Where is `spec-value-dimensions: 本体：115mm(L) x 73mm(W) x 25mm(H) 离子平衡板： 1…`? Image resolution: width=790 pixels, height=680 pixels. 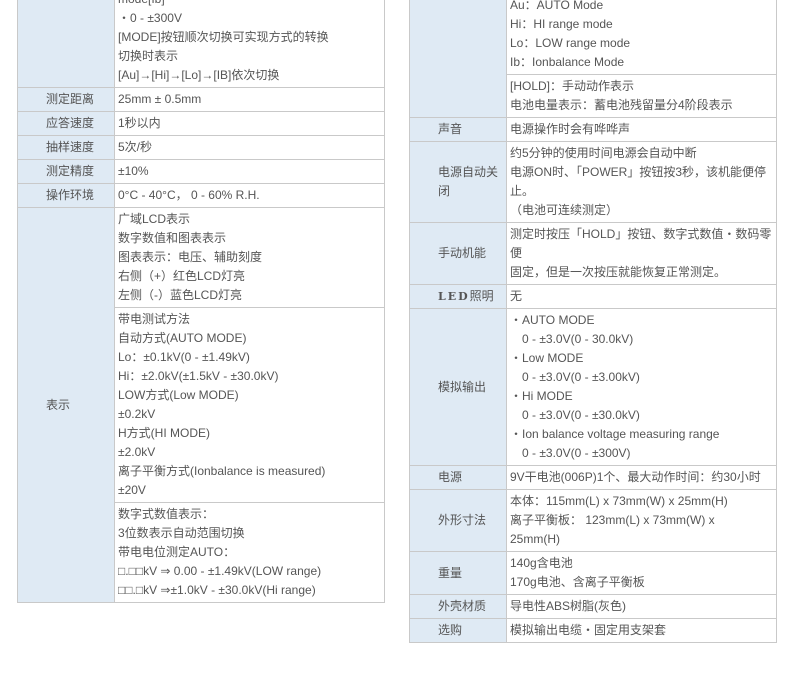 spec-value-dimensions: 本体：115mm(L) x 73mm(W) x 25mm(H) 离子平衡板： 1… is located at coordinates (641, 520).